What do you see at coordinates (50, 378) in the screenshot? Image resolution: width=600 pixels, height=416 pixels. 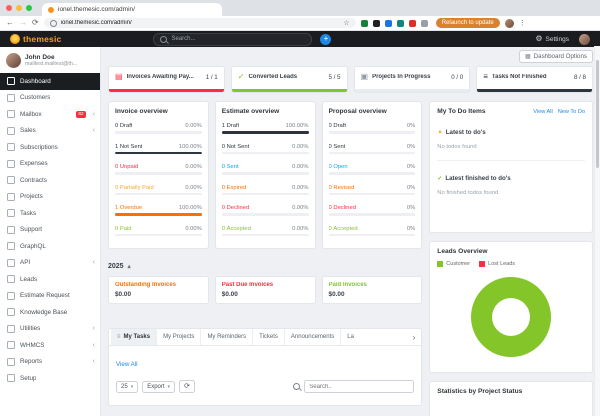 I see `sidebar-item-setup: Setup` at bounding box center [50, 378].